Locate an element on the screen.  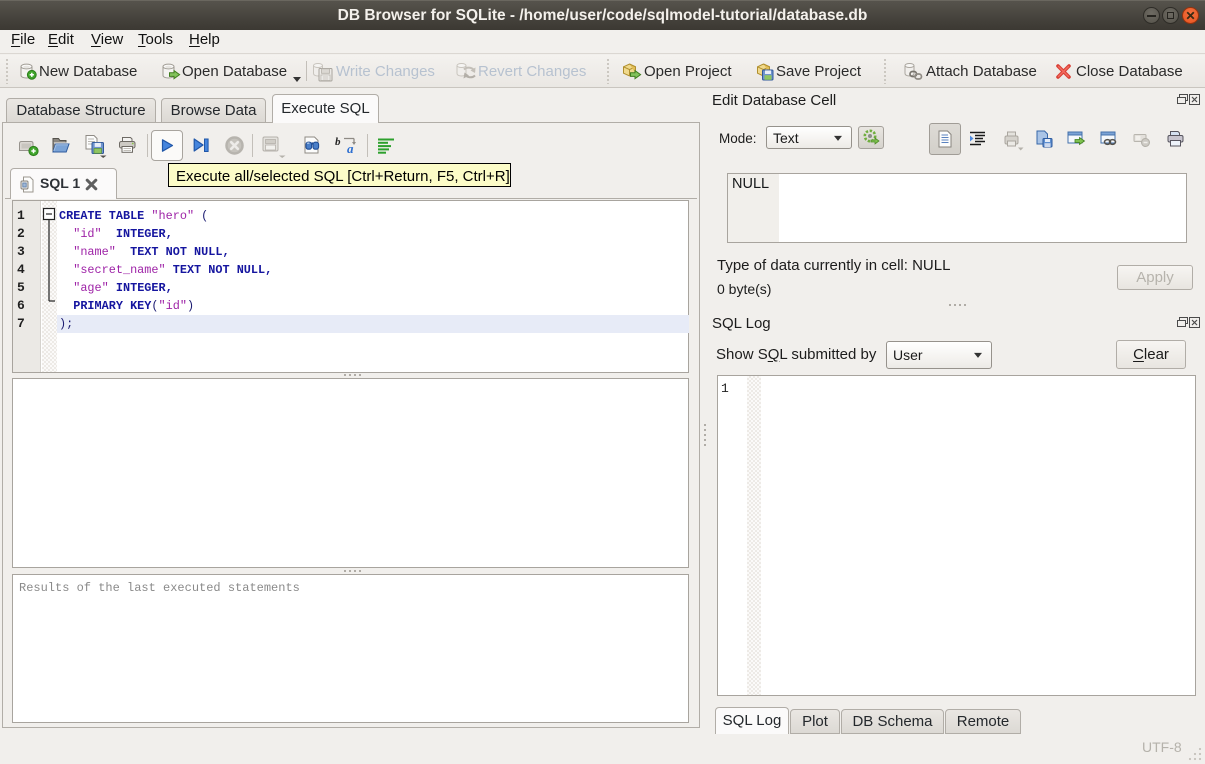
svg-text: b is located at coordinates (338, 142).